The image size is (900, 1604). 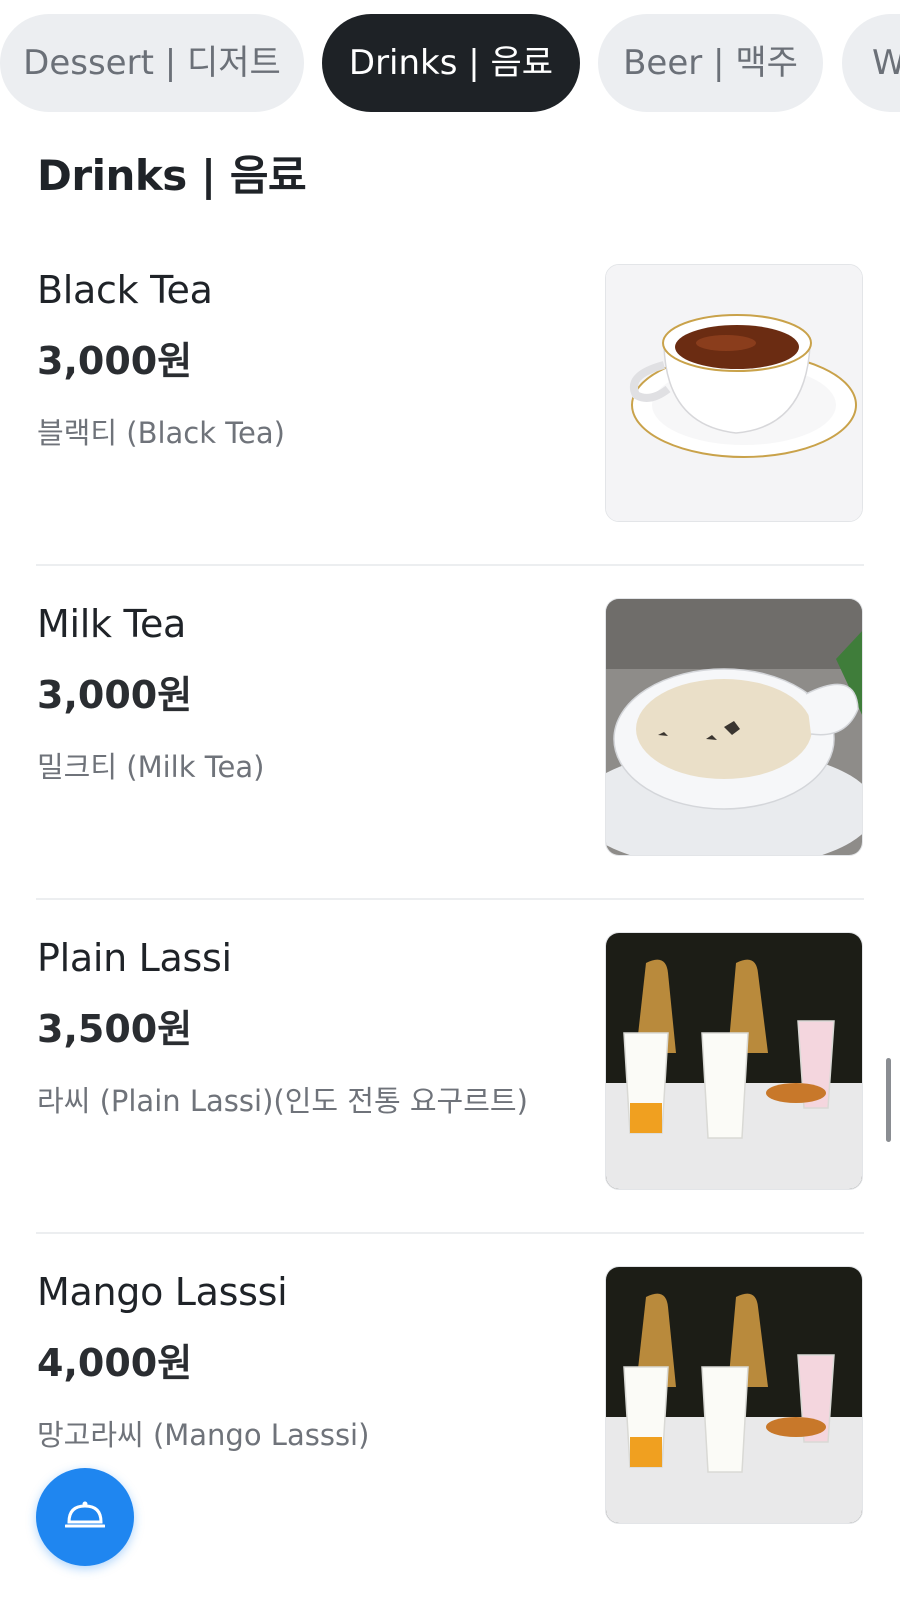 I want to click on tab-drinks: Drinks | 음료, so click(x=451, y=63).